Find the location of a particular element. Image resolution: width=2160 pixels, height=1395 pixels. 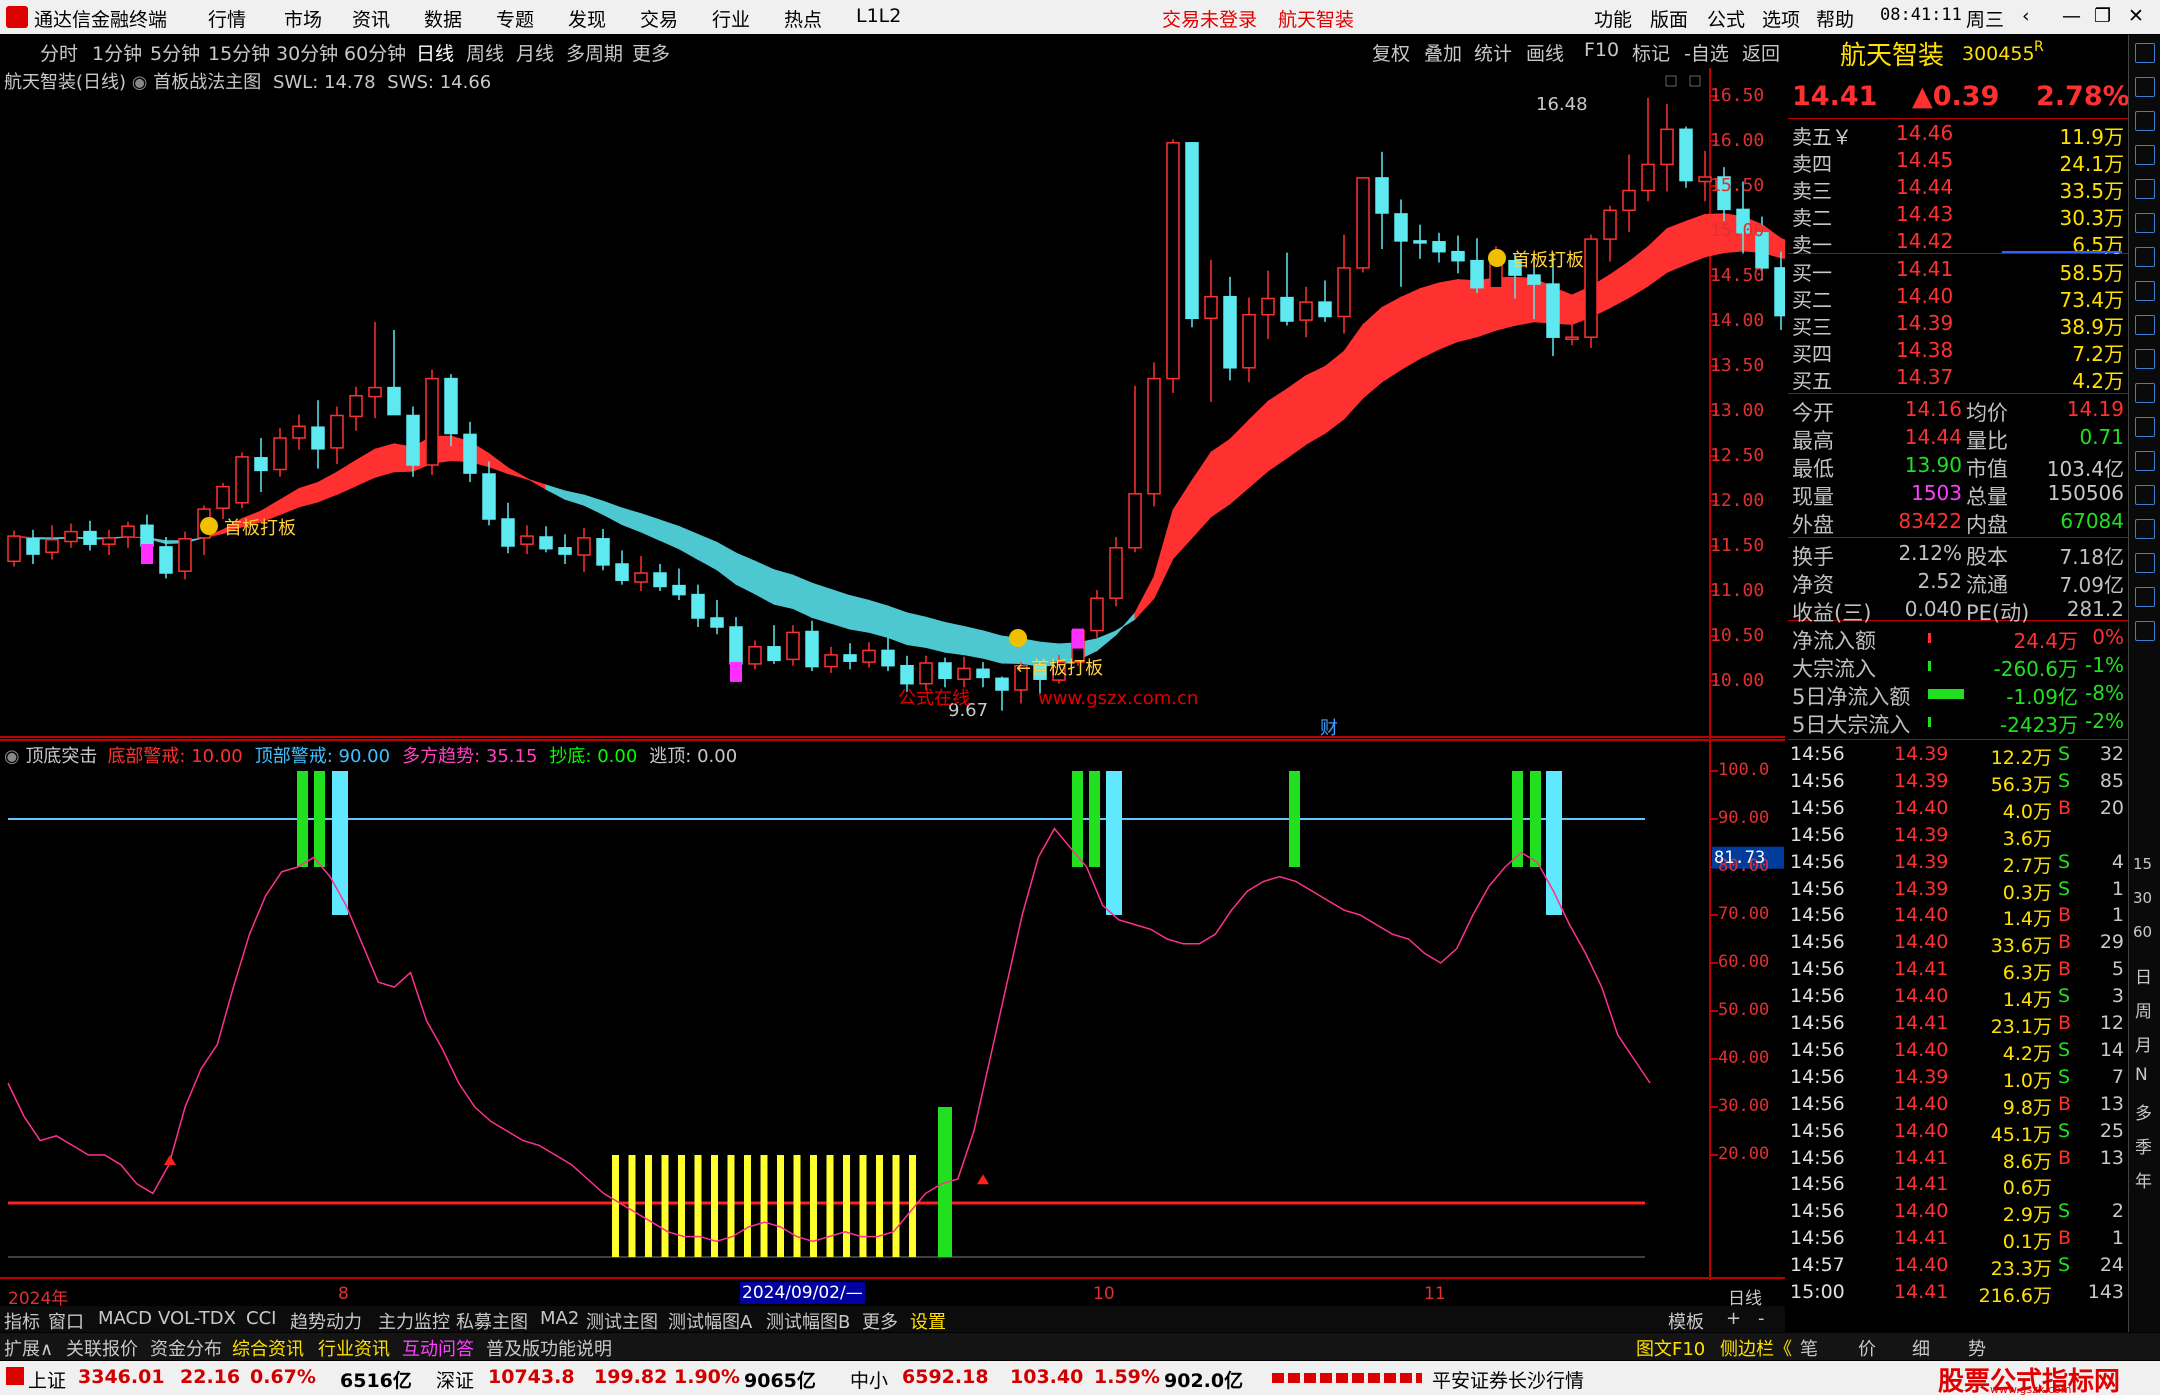

period-tab-10: 更多 is located at coordinates (651, 52).